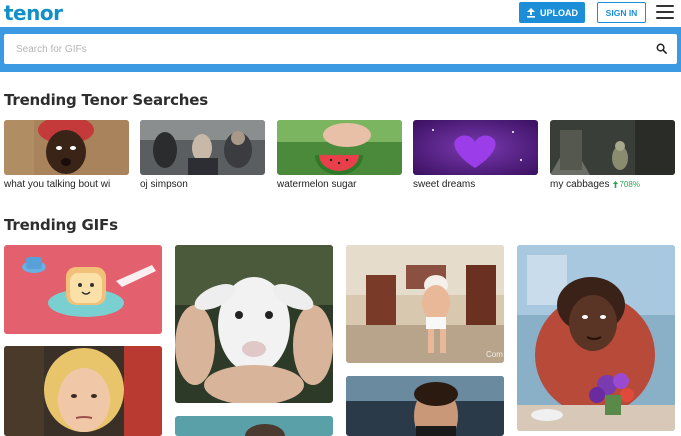  Describe the element at coordinates (83, 391) in the screenshot. I see `gif-tile-woman` at that location.